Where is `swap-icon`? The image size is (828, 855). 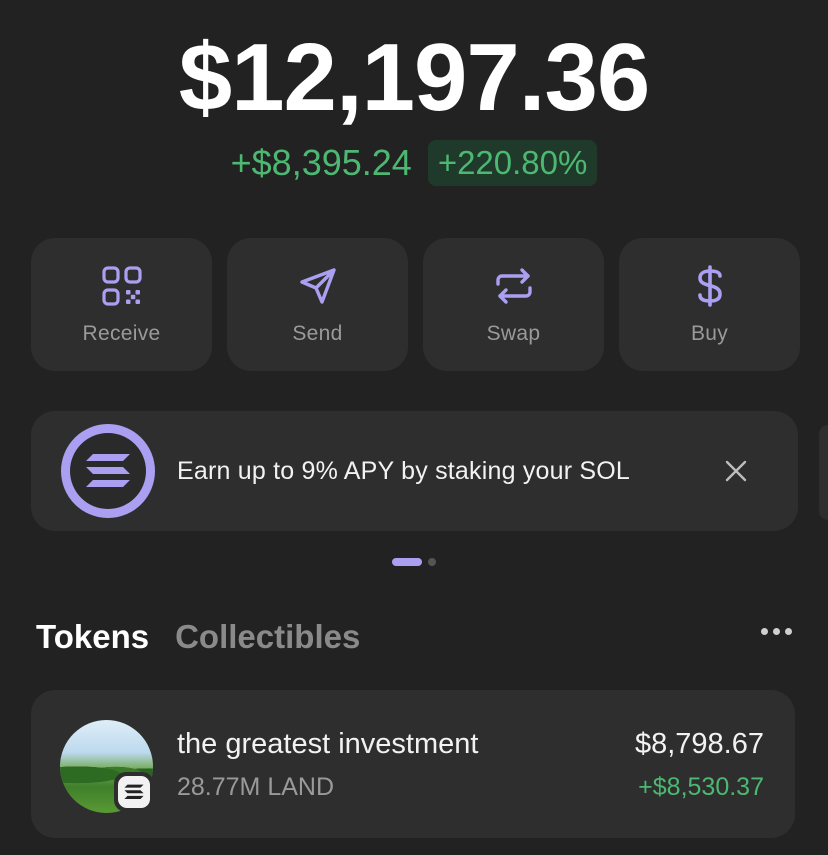
swap-icon is located at coordinates (514, 286).